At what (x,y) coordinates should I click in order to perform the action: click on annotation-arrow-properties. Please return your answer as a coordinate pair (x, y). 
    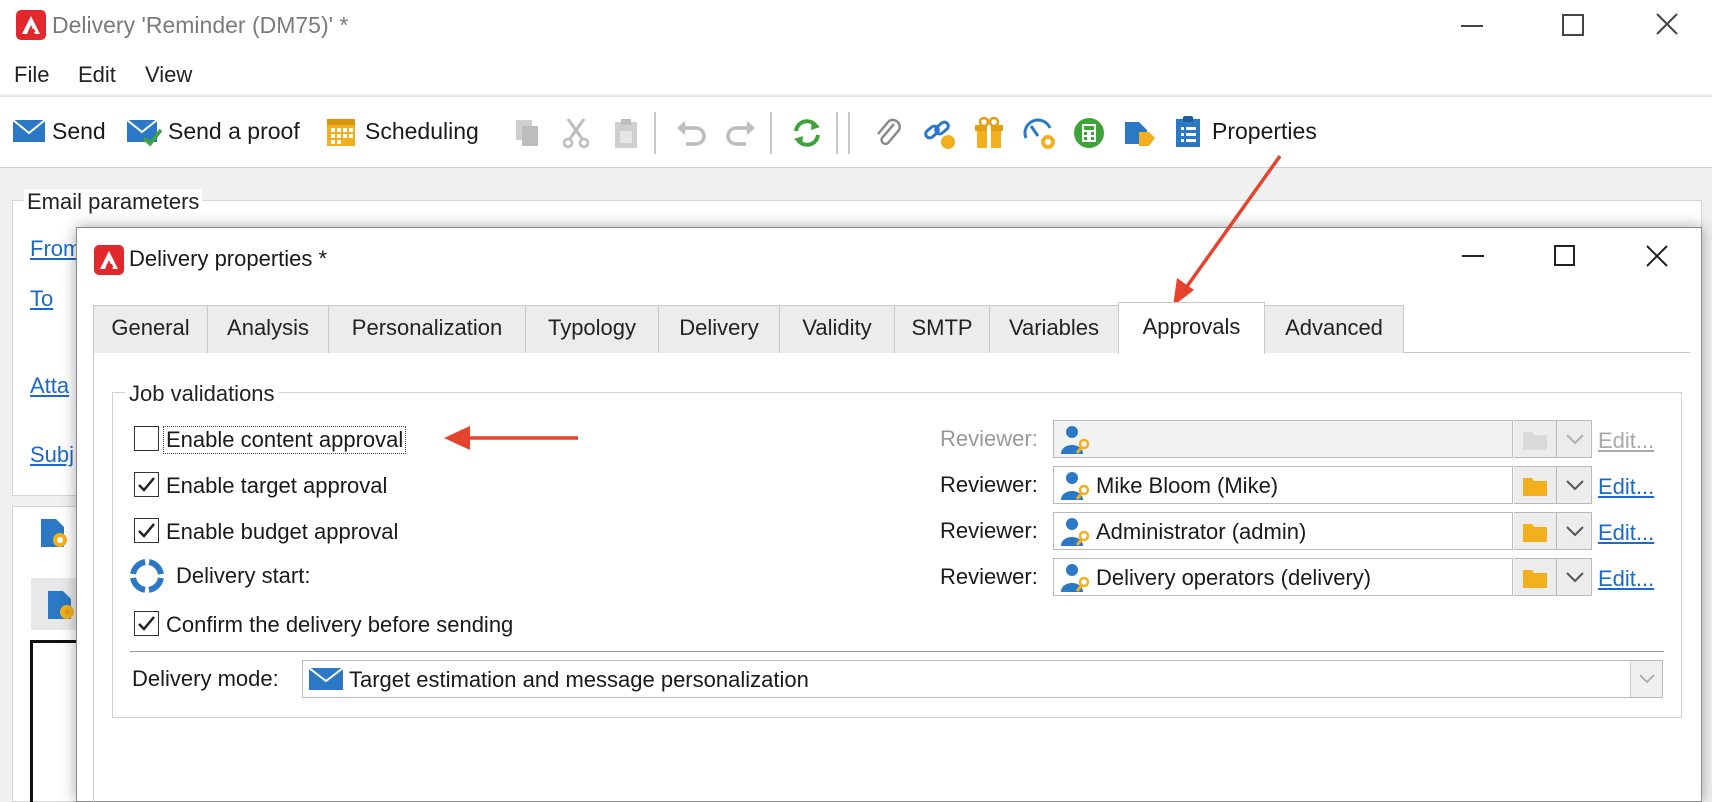
    Looking at the image, I should click on (1227, 230).